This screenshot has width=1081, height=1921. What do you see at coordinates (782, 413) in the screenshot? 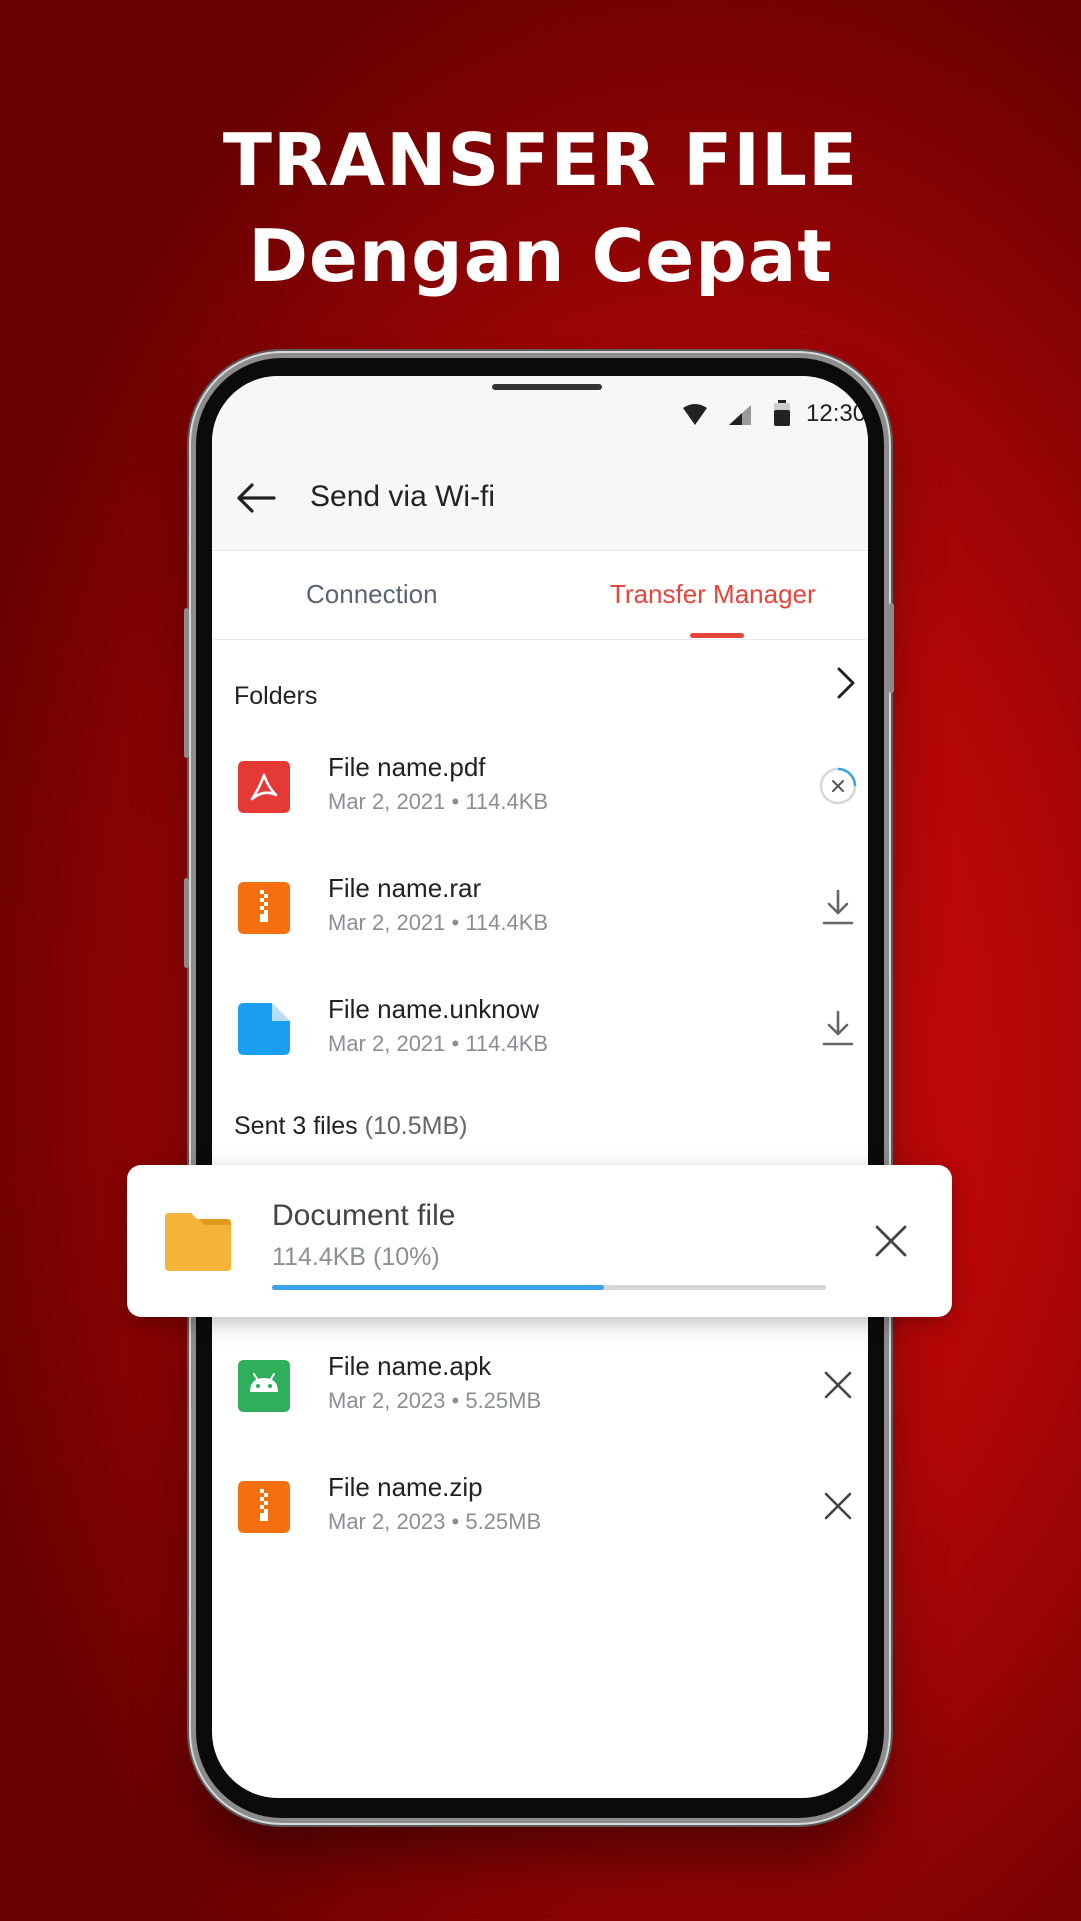
I see `battery-icon` at bounding box center [782, 413].